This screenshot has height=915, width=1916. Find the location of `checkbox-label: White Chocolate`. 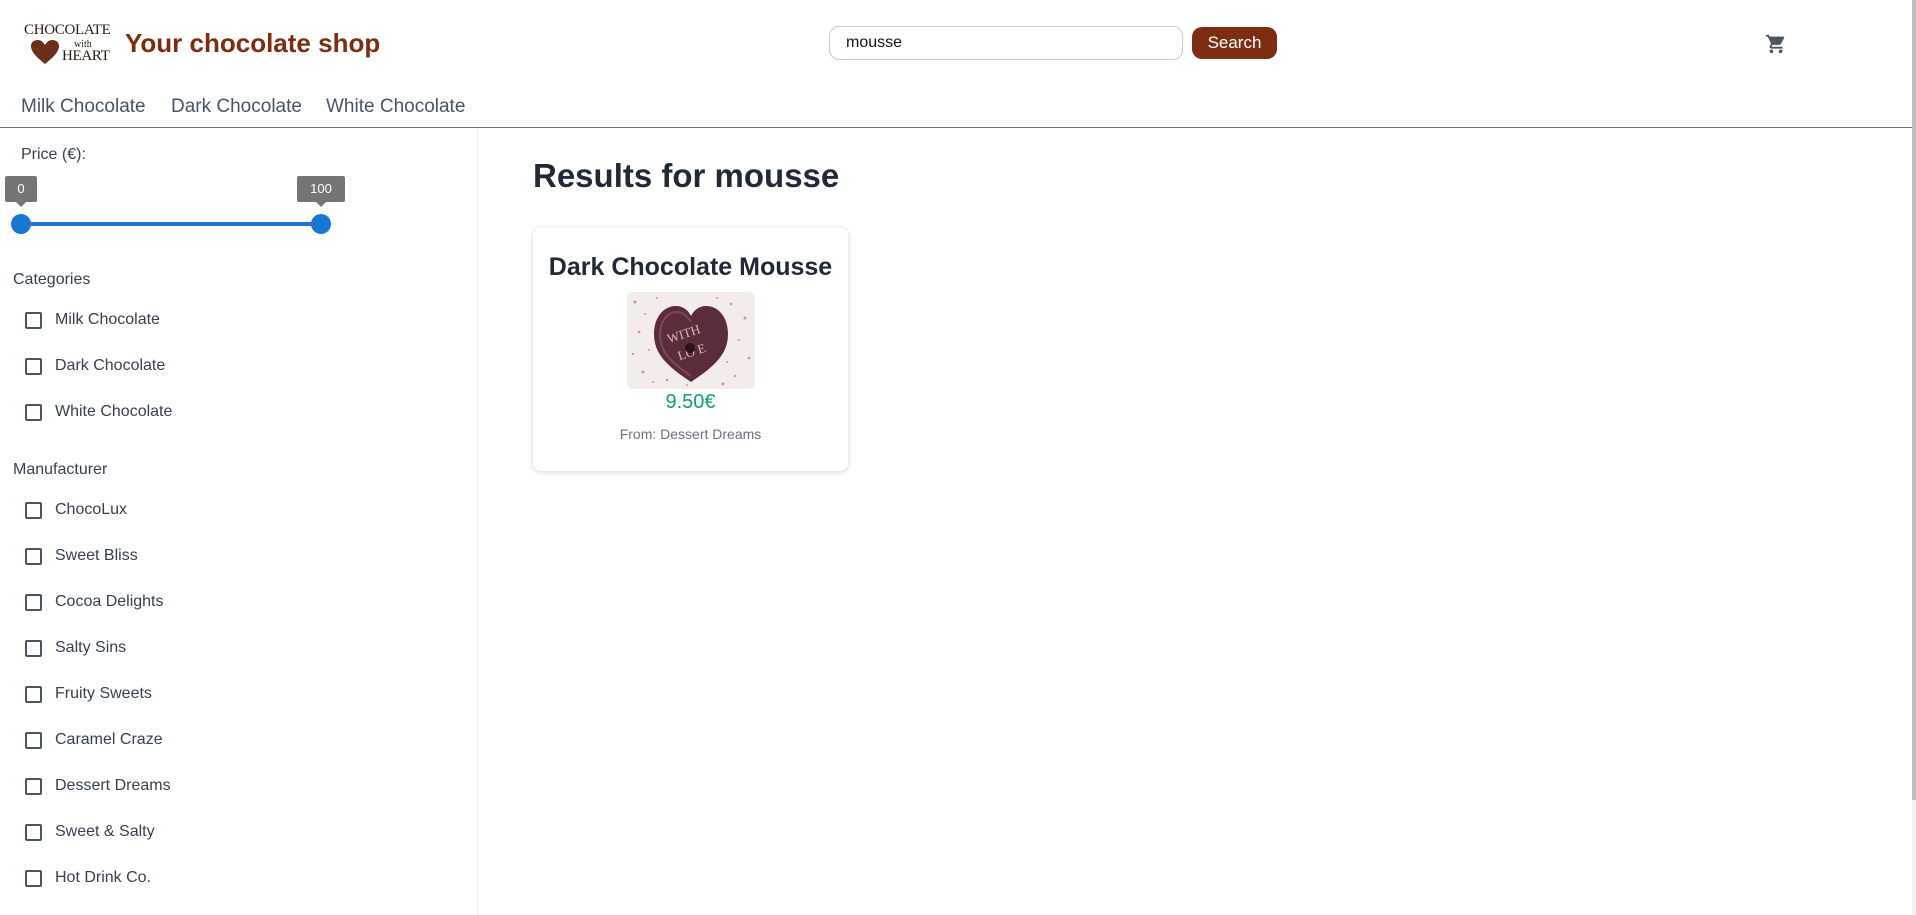

checkbox-label: White Chocolate is located at coordinates (114, 411).